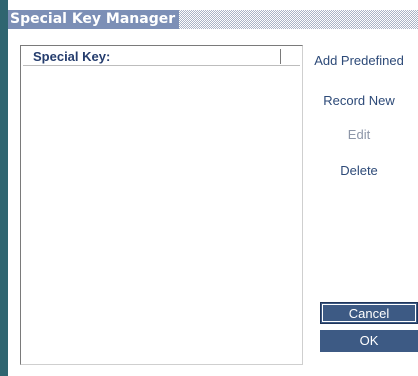  What do you see at coordinates (161, 57) in the screenshot?
I see `list-header: Special Key:` at bounding box center [161, 57].